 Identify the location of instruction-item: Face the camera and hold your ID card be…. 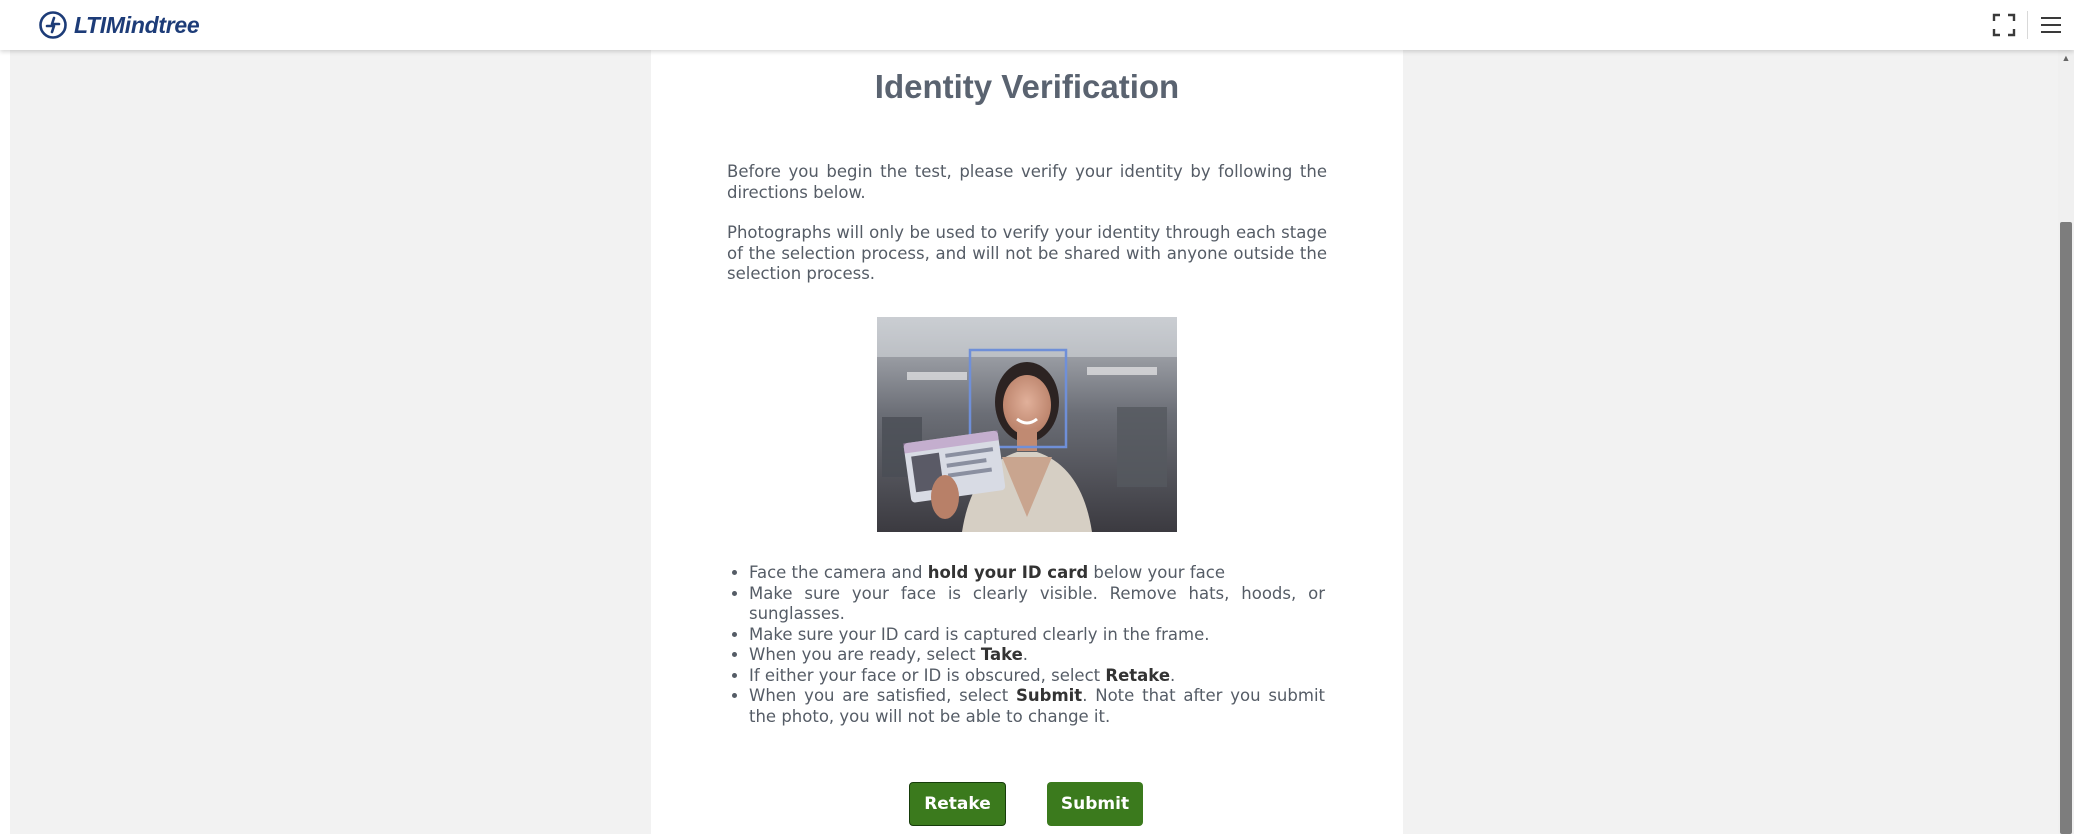
(1037, 573).